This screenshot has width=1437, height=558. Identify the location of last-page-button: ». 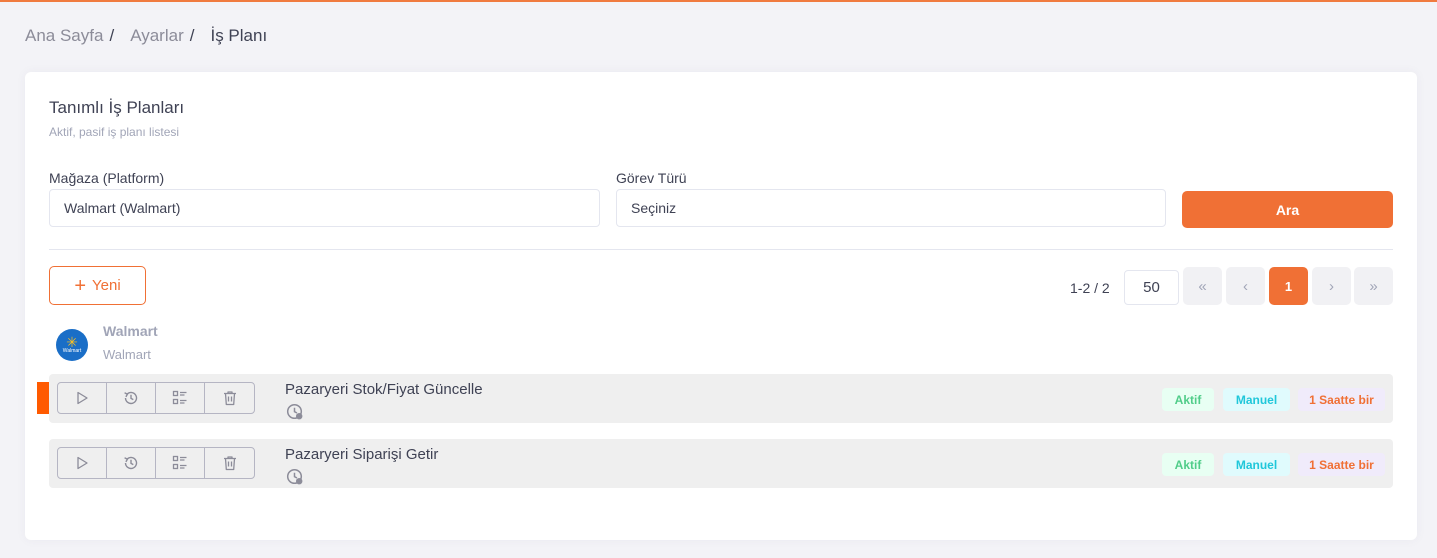
(1373, 286).